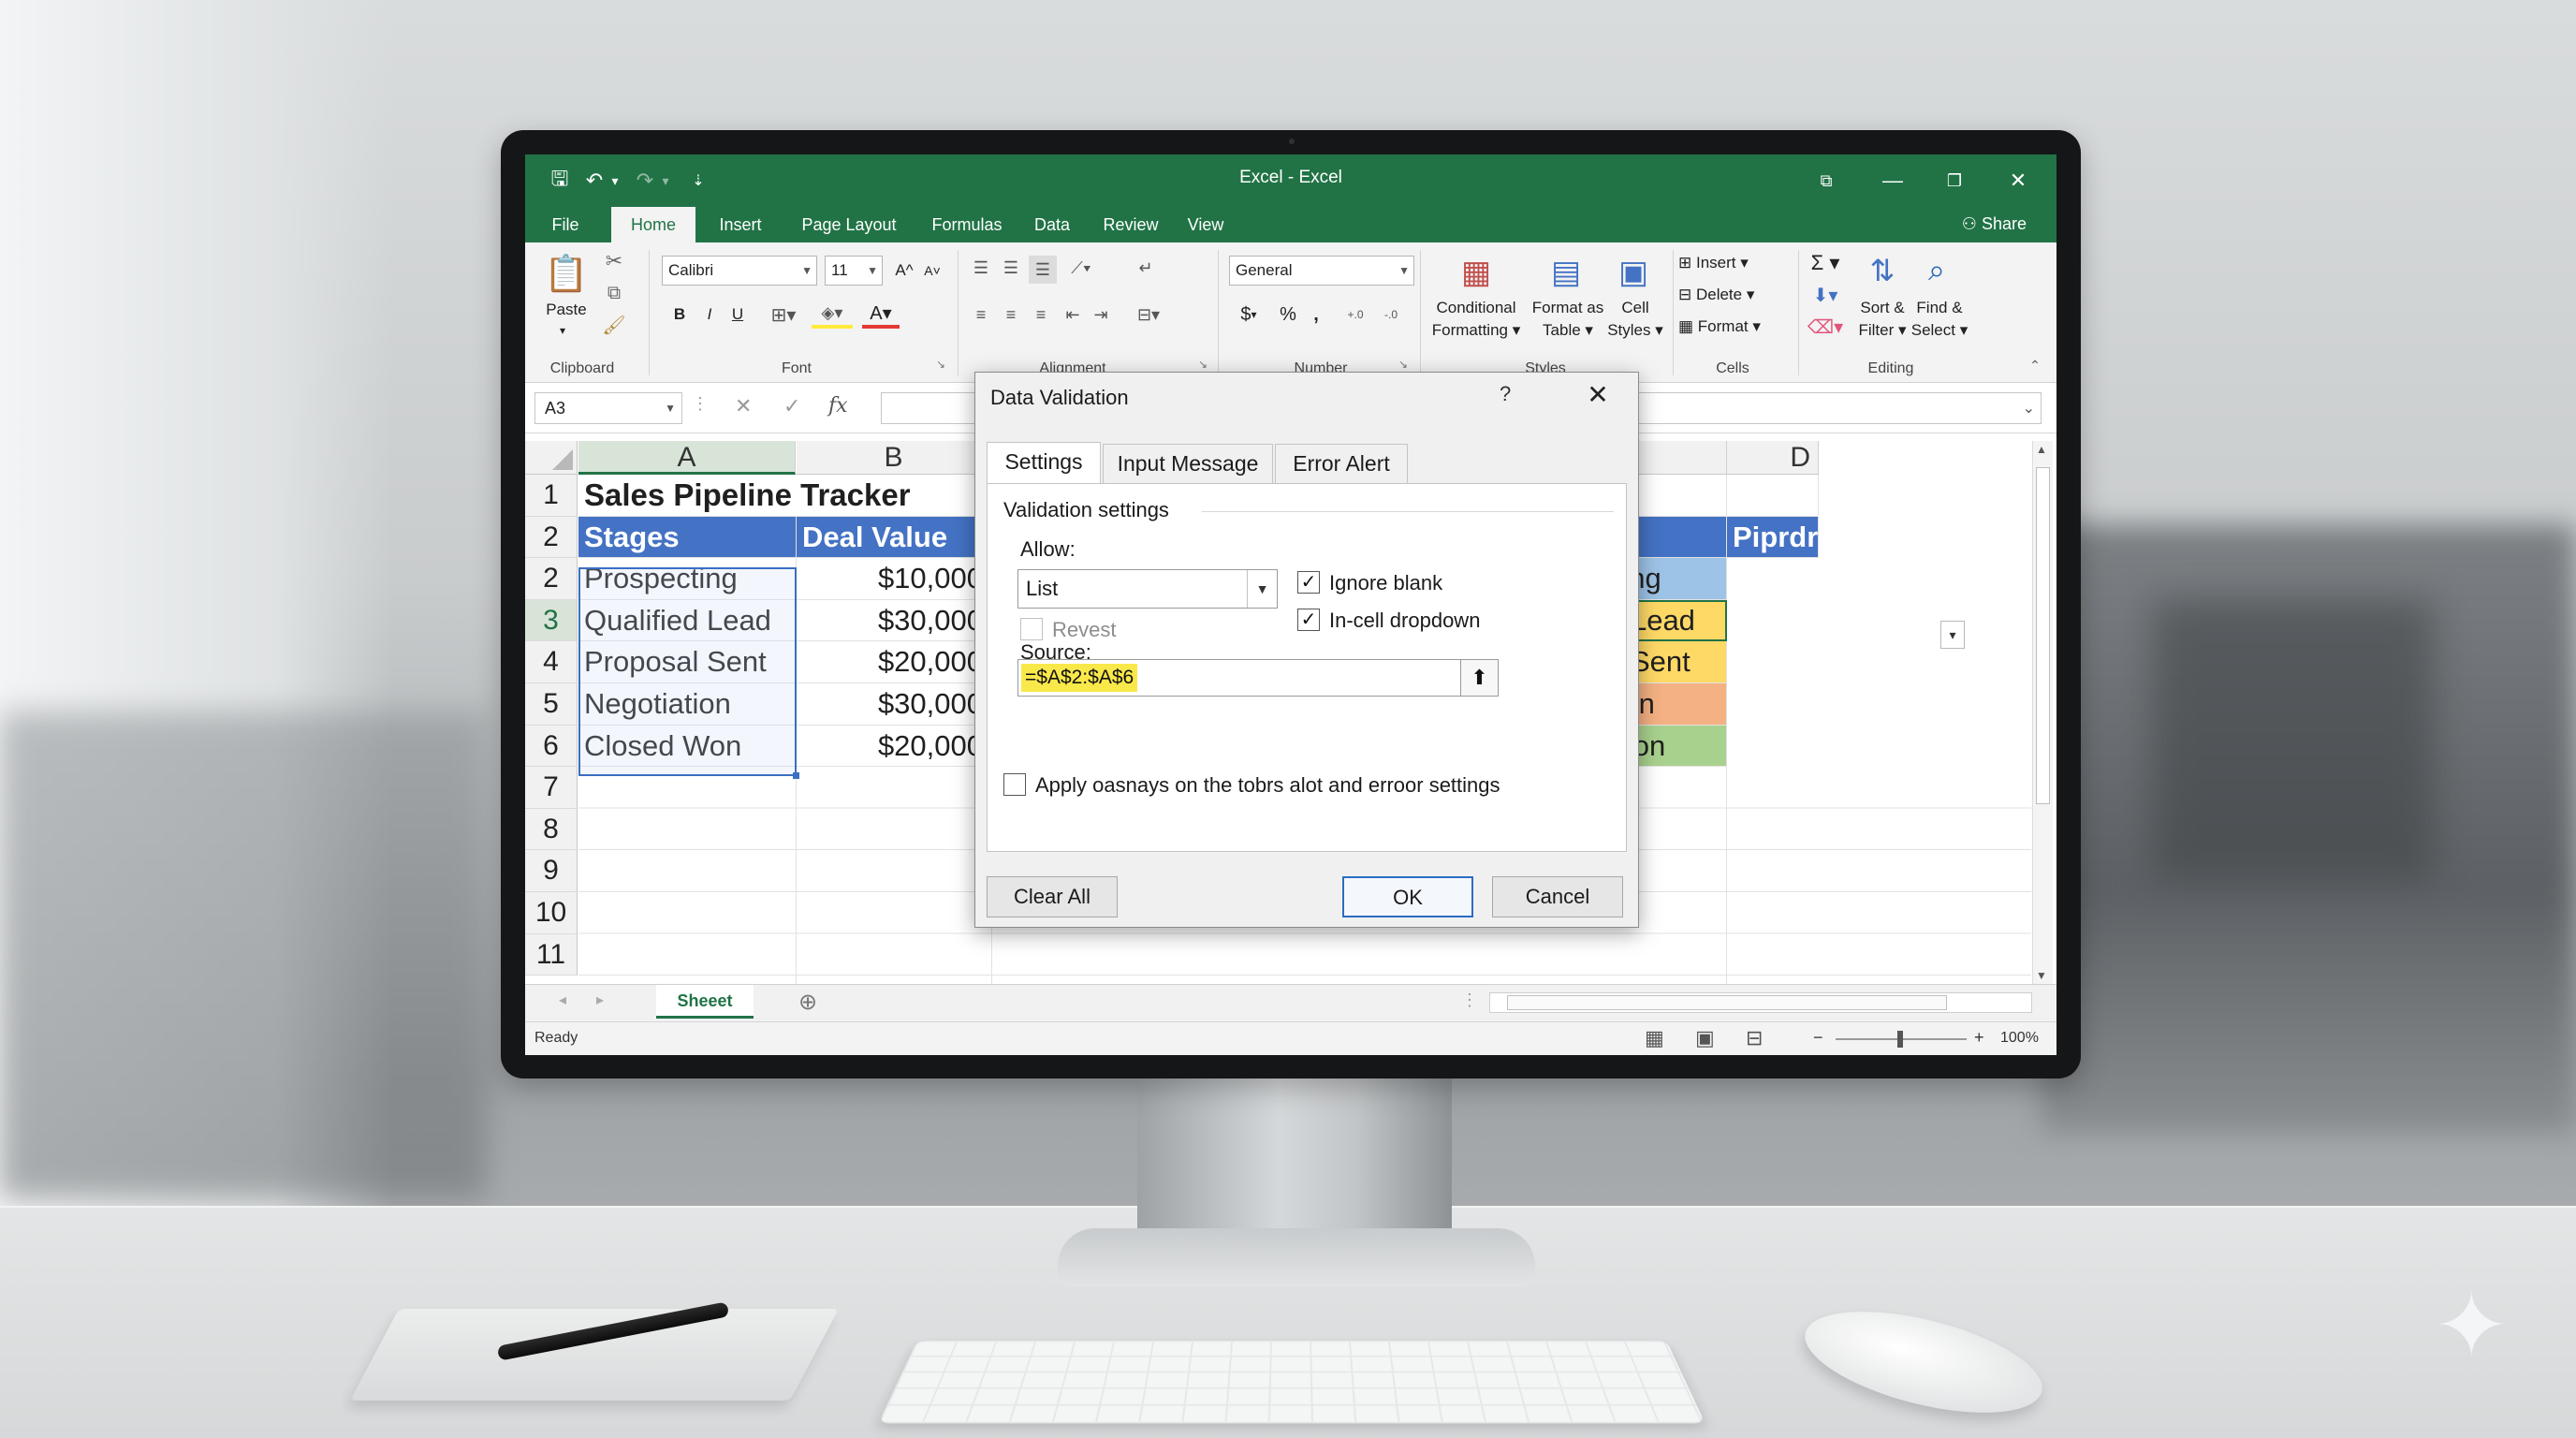  Describe the element at coordinates (741, 224) in the screenshot. I see `tab-insert: Insert` at that location.